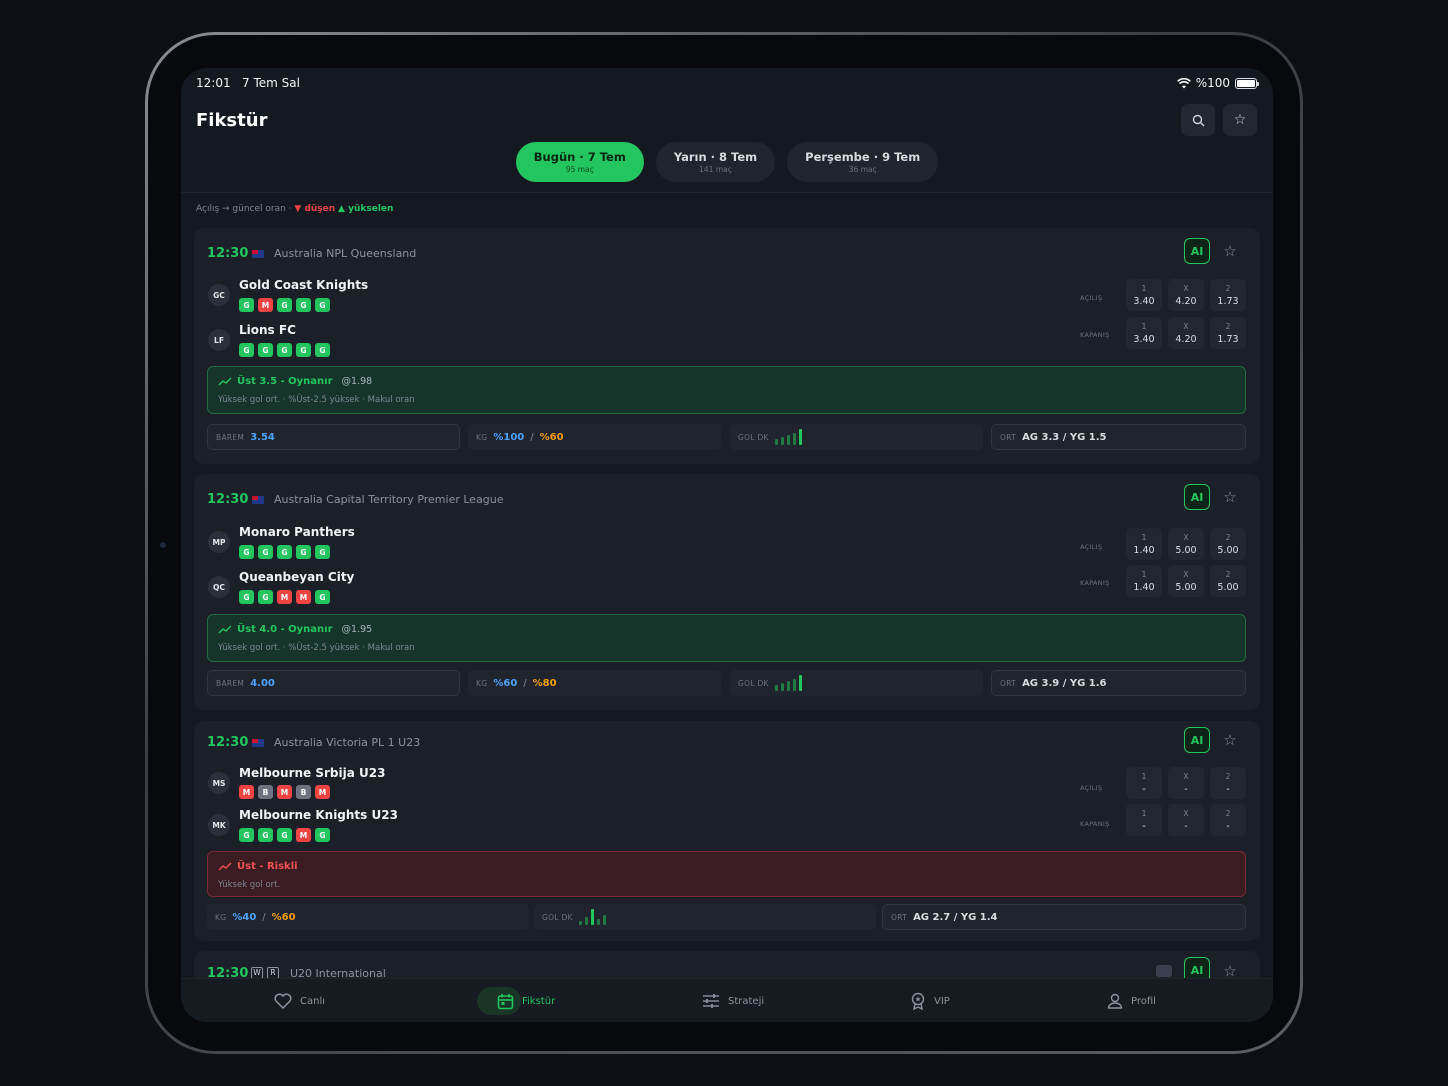 This screenshot has width=1448, height=1086. What do you see at coordinates (1008, 683) in the screenshot?
I see `stat-label: ORT` at bounding box center [1008, 683].